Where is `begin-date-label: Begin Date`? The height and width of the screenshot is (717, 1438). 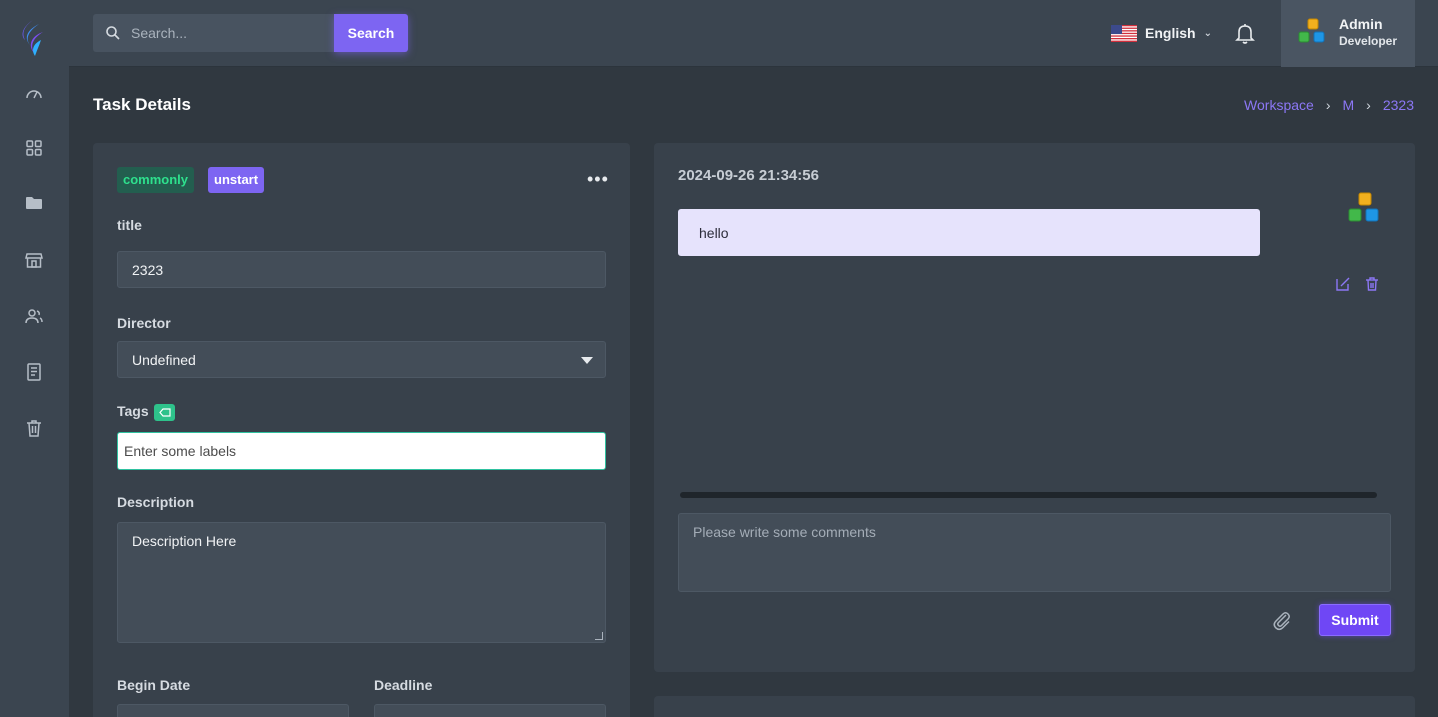
begin-date-label: Begin Date is located at coordinates (154, 685).